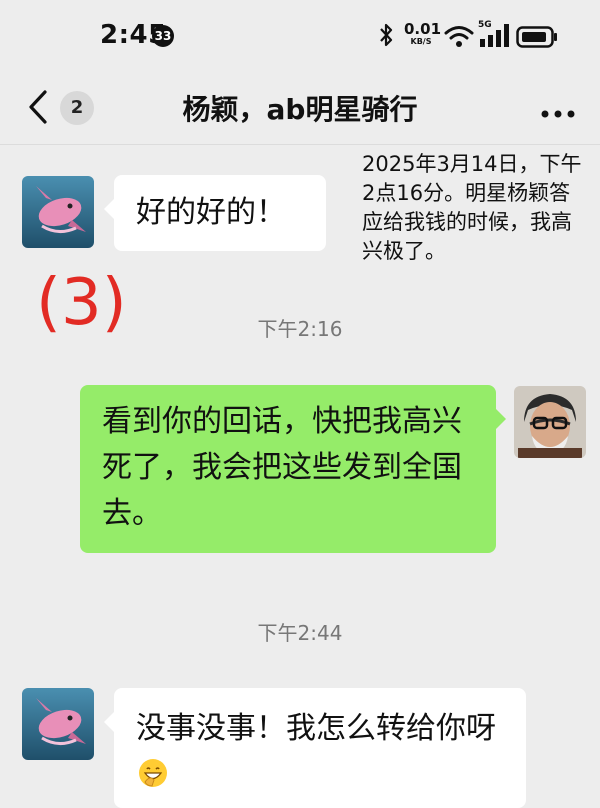 The height and width of the screenshot is (808, 600). Describe the element at coordinates (423, 29) in the screenshot. I see `network-speed-value: 0.01` at that location.